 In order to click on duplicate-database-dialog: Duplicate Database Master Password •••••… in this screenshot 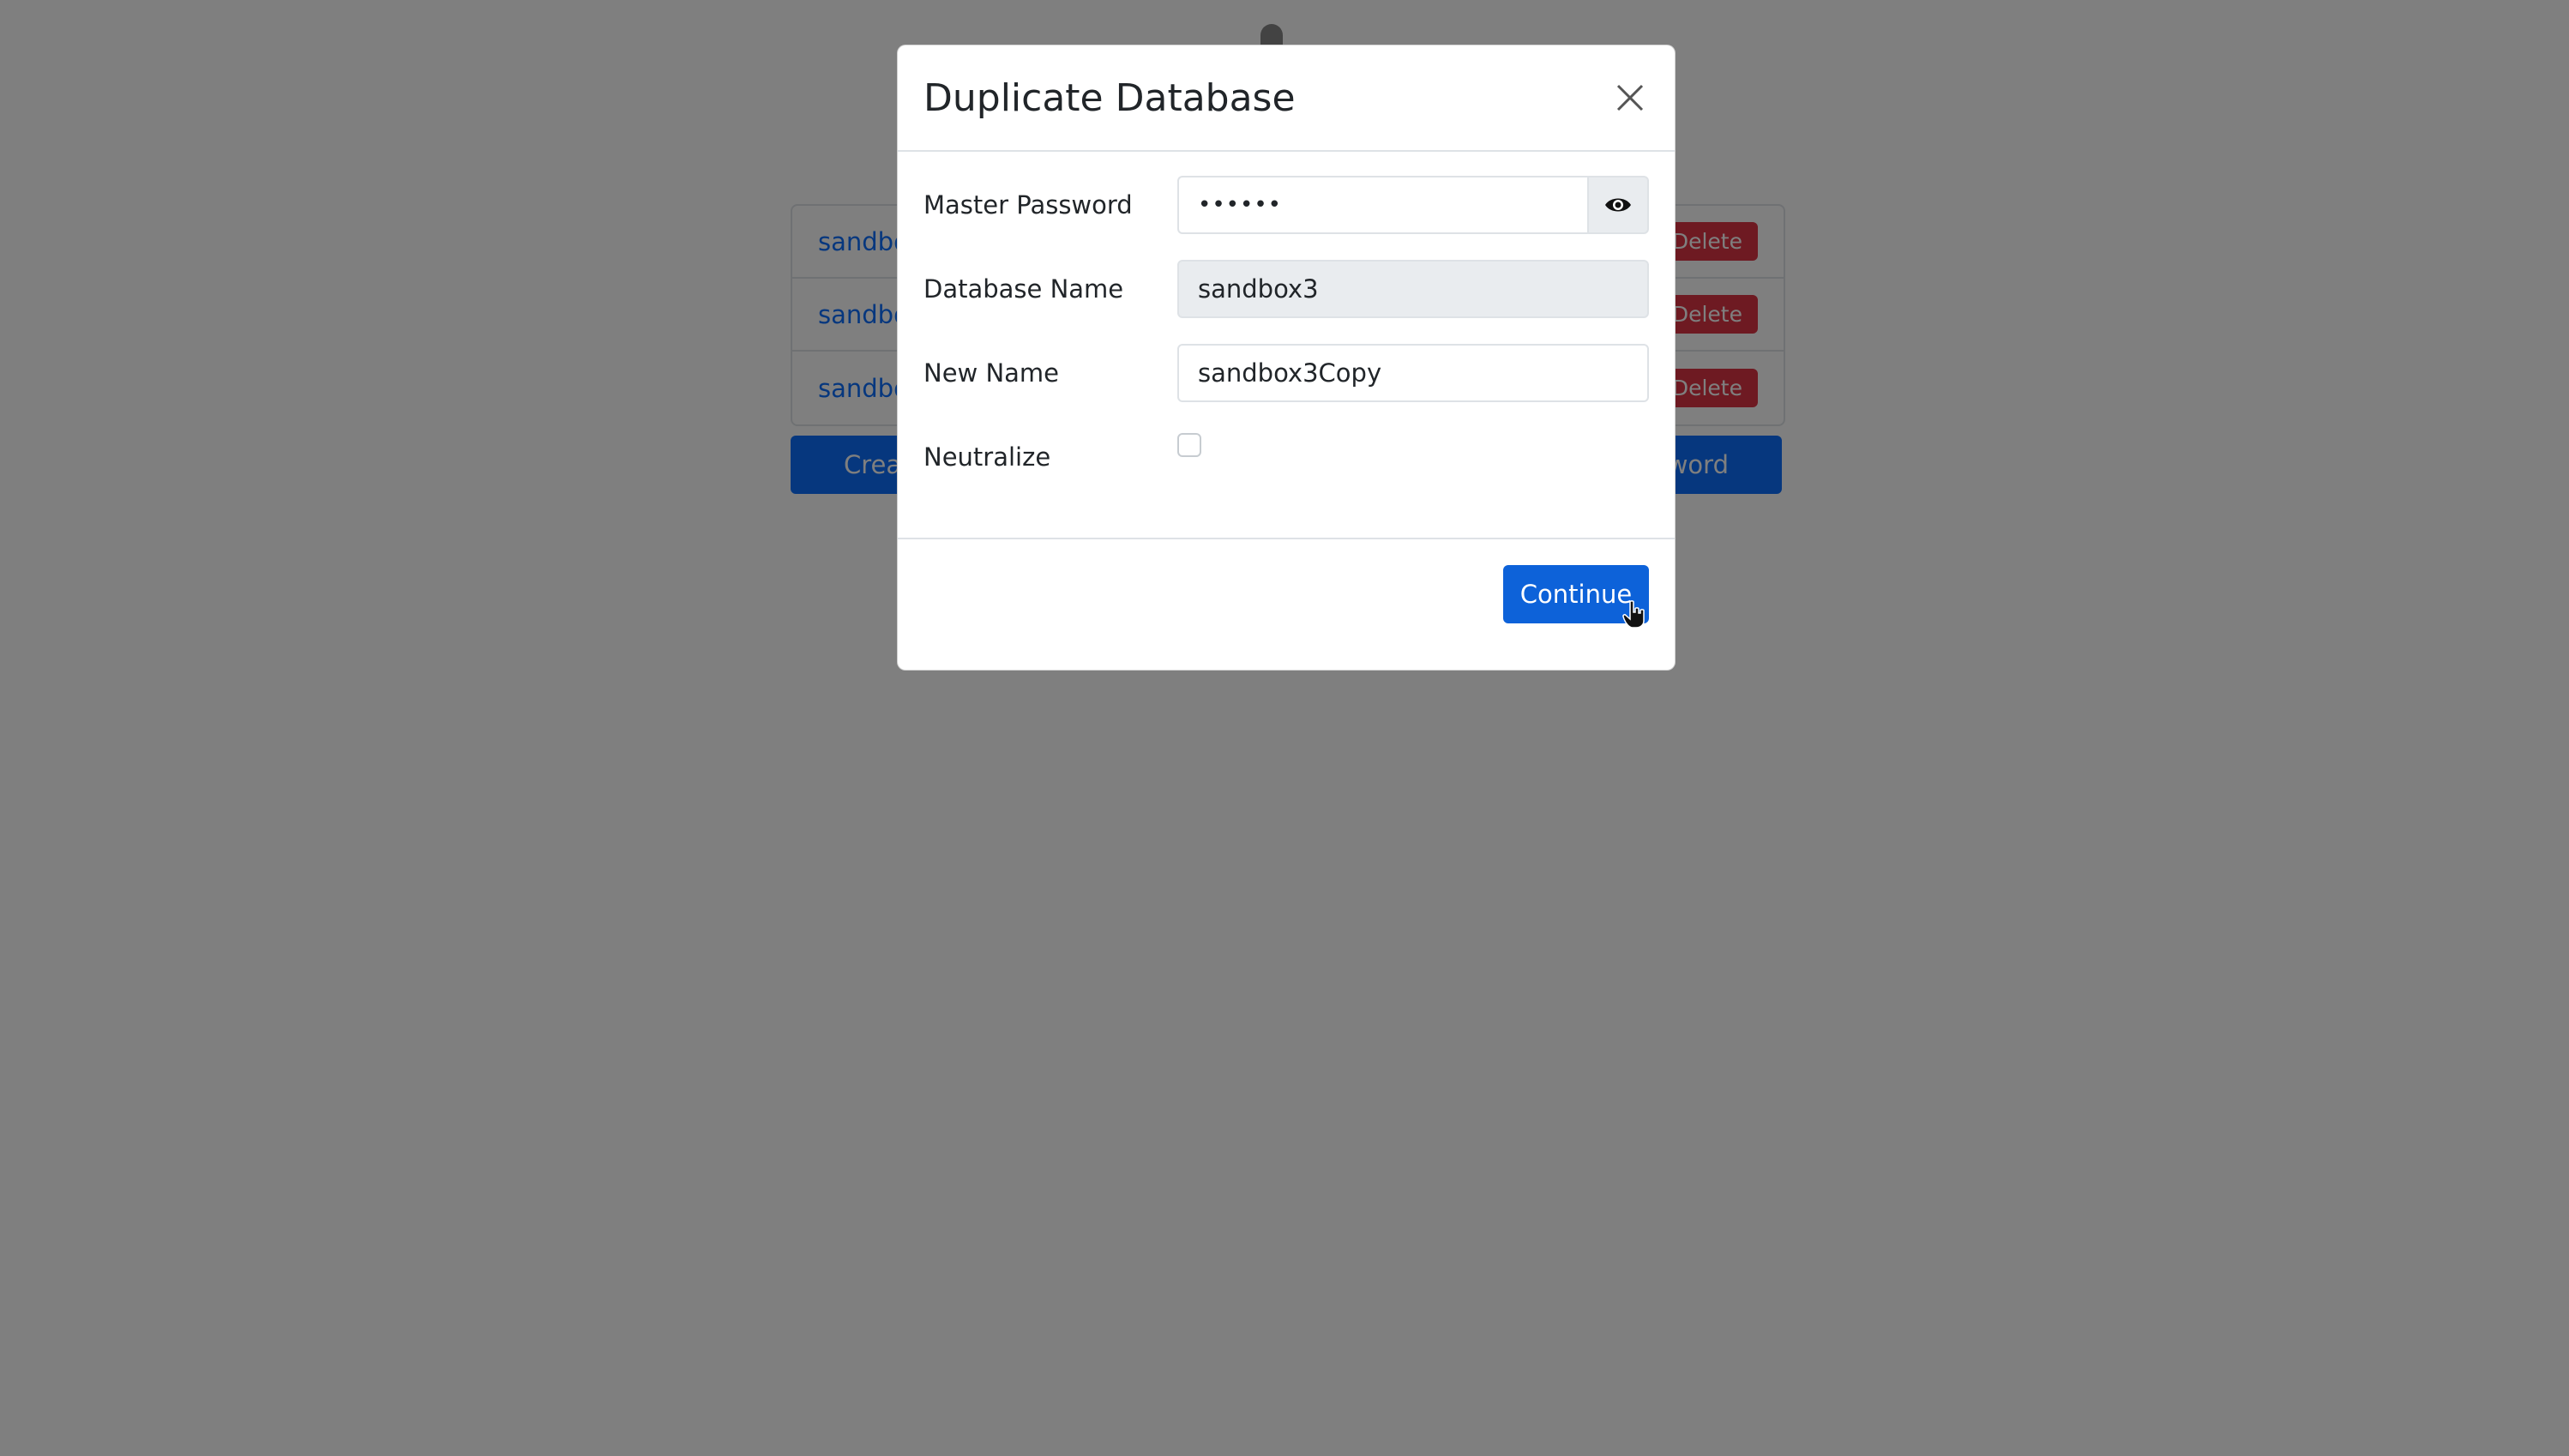, I will do `click(1286, 358)`.